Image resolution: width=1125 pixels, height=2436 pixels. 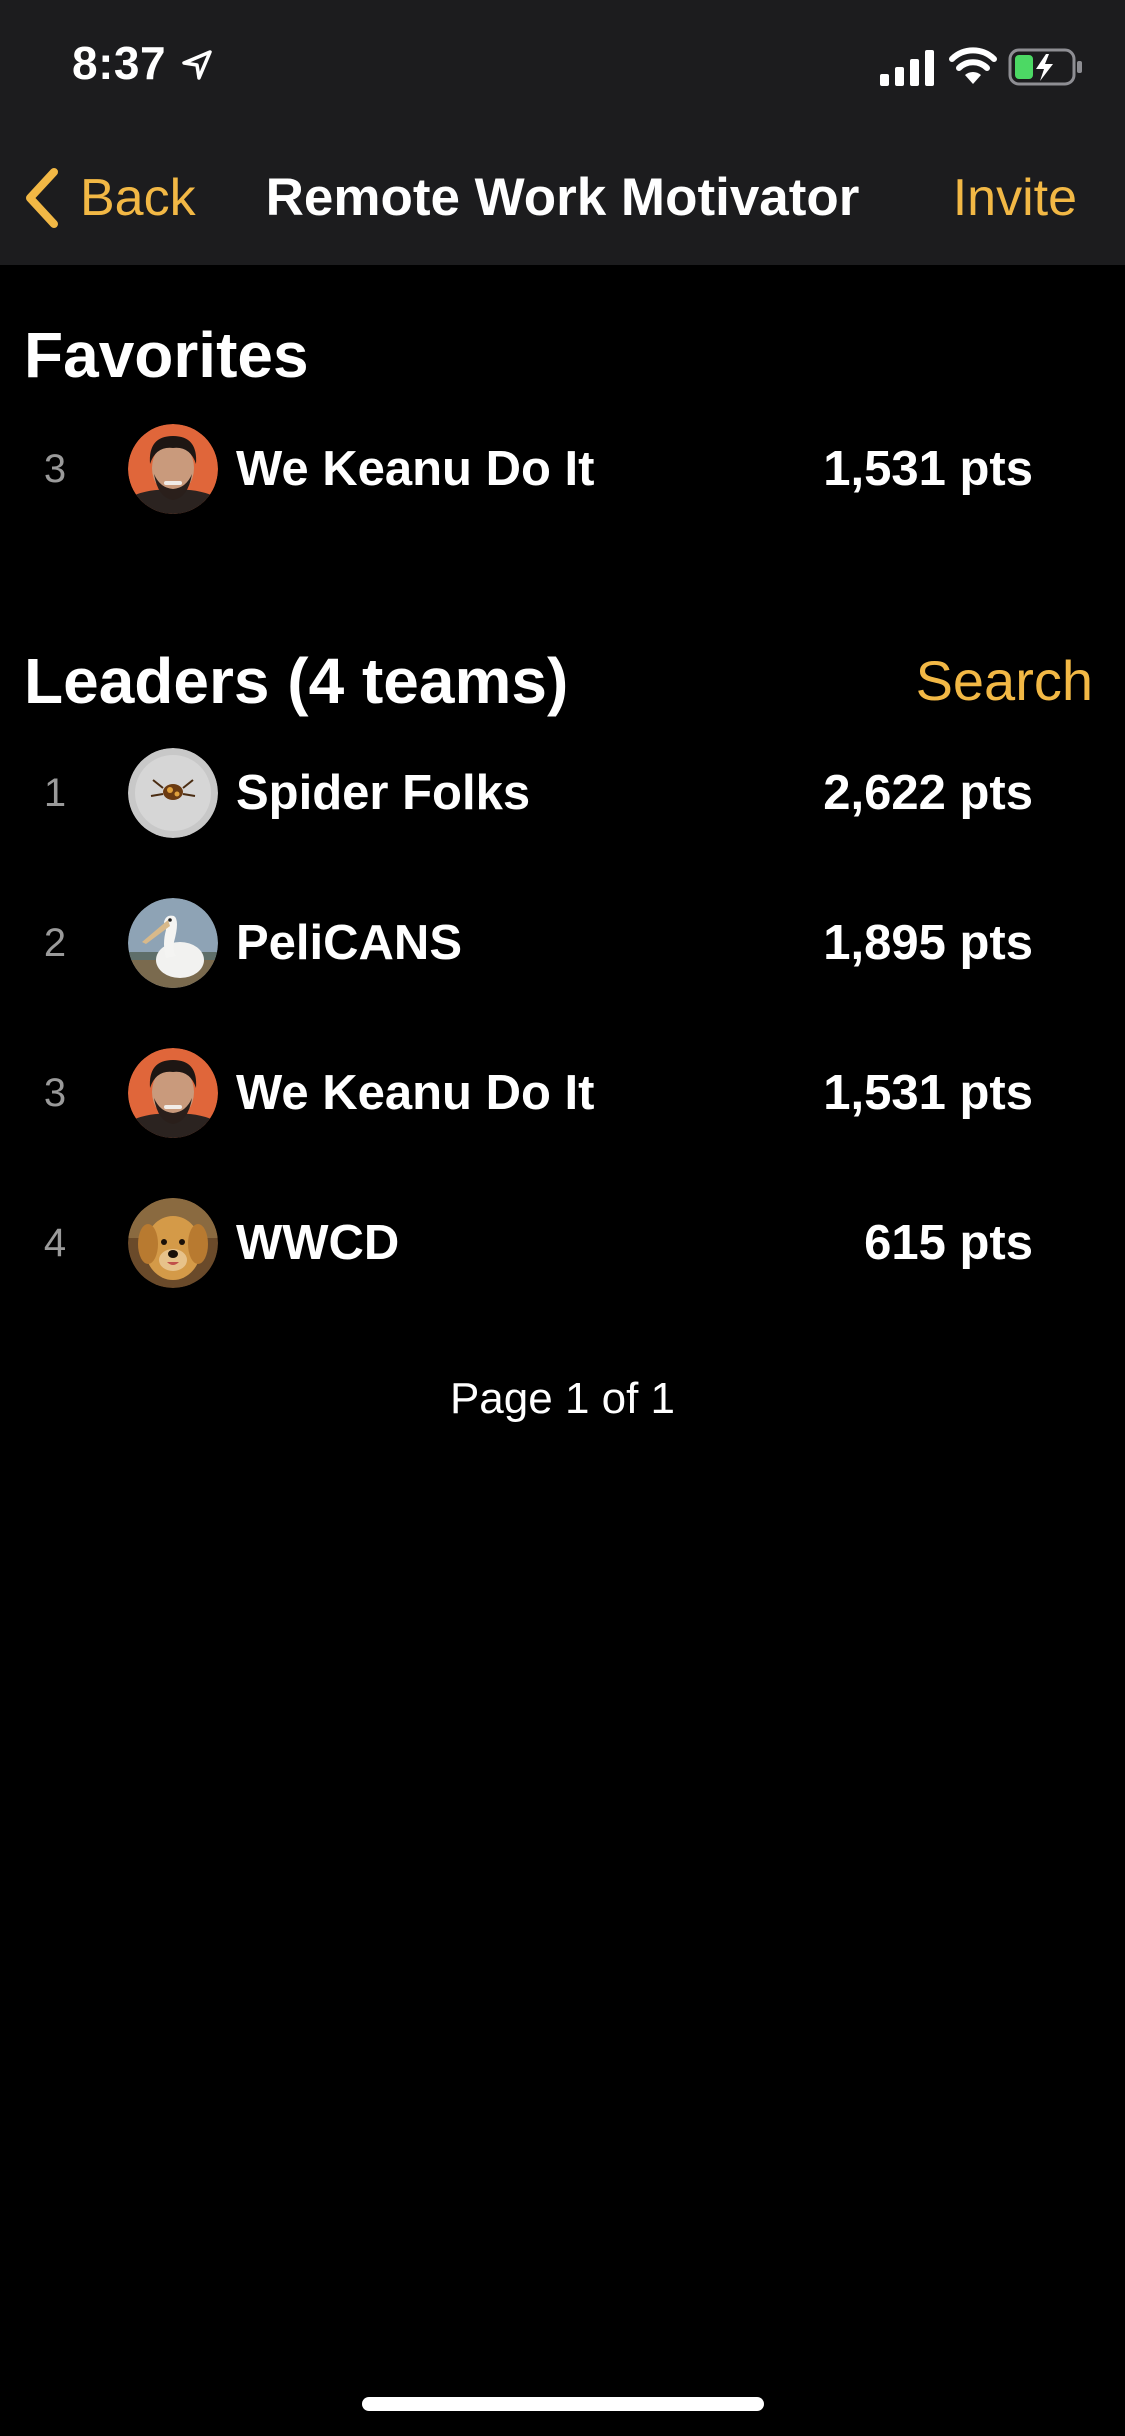 I want to click on team-avatar-spider, so click(x=173, y=793).